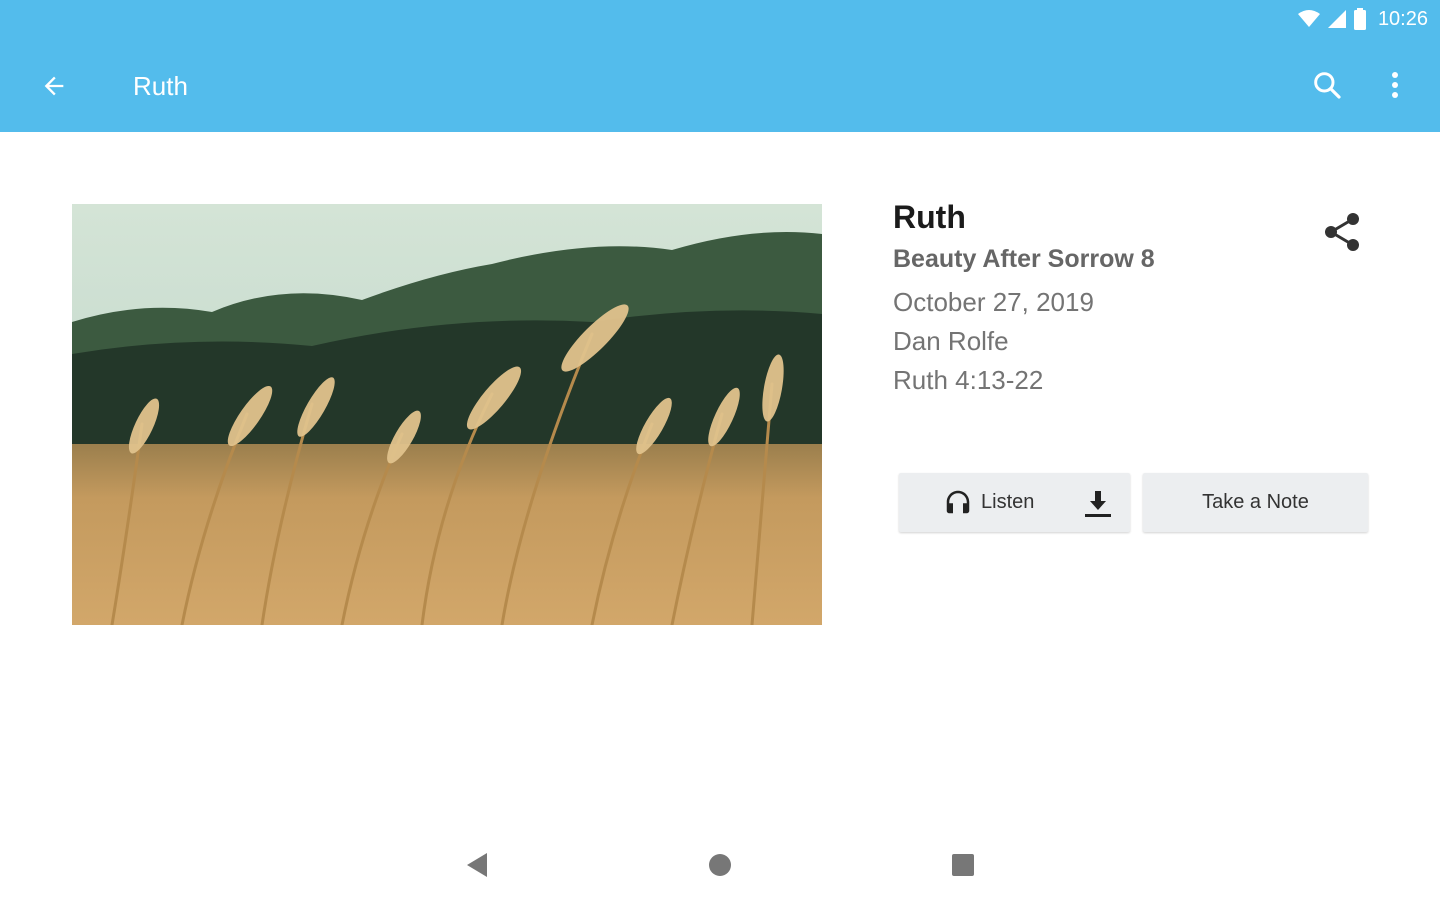 This screenshot has height=900, width=1440. I want to click on battery-icon, so click(1359, 19).